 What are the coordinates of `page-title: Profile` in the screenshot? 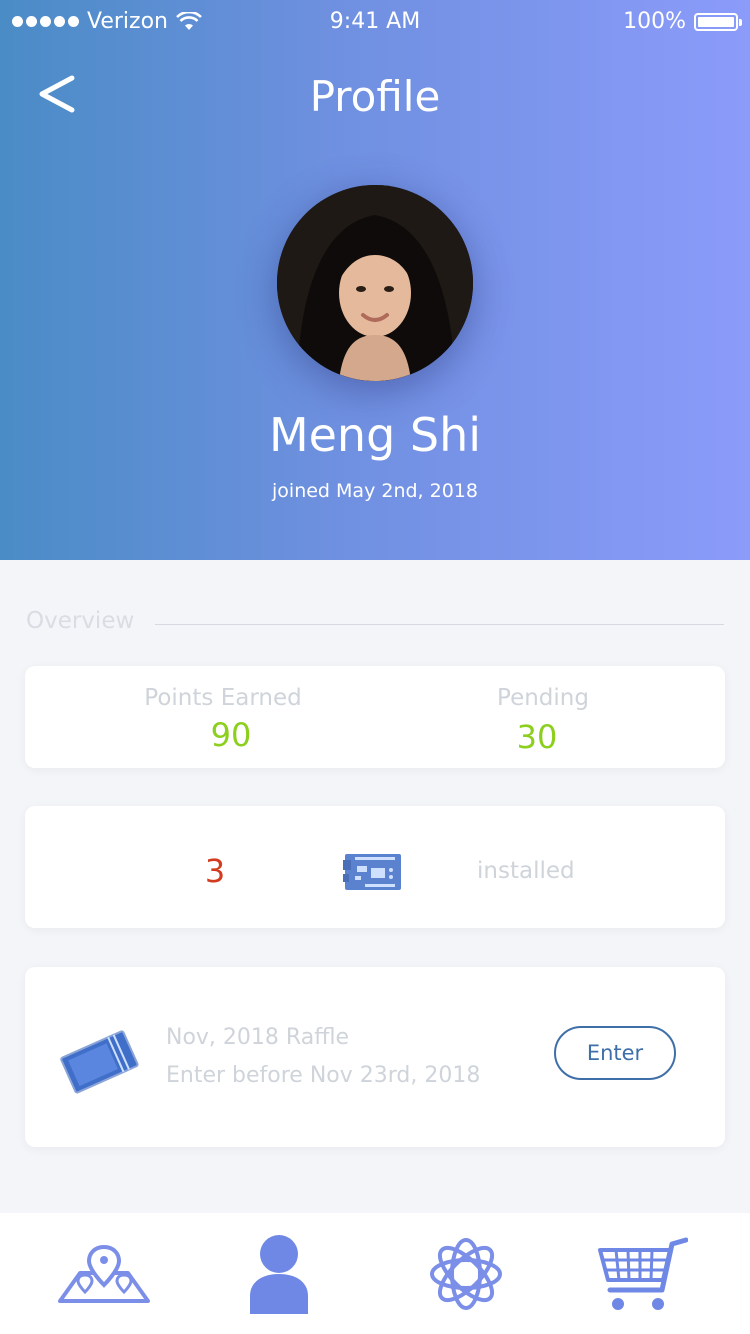 It's located at (375, 96).